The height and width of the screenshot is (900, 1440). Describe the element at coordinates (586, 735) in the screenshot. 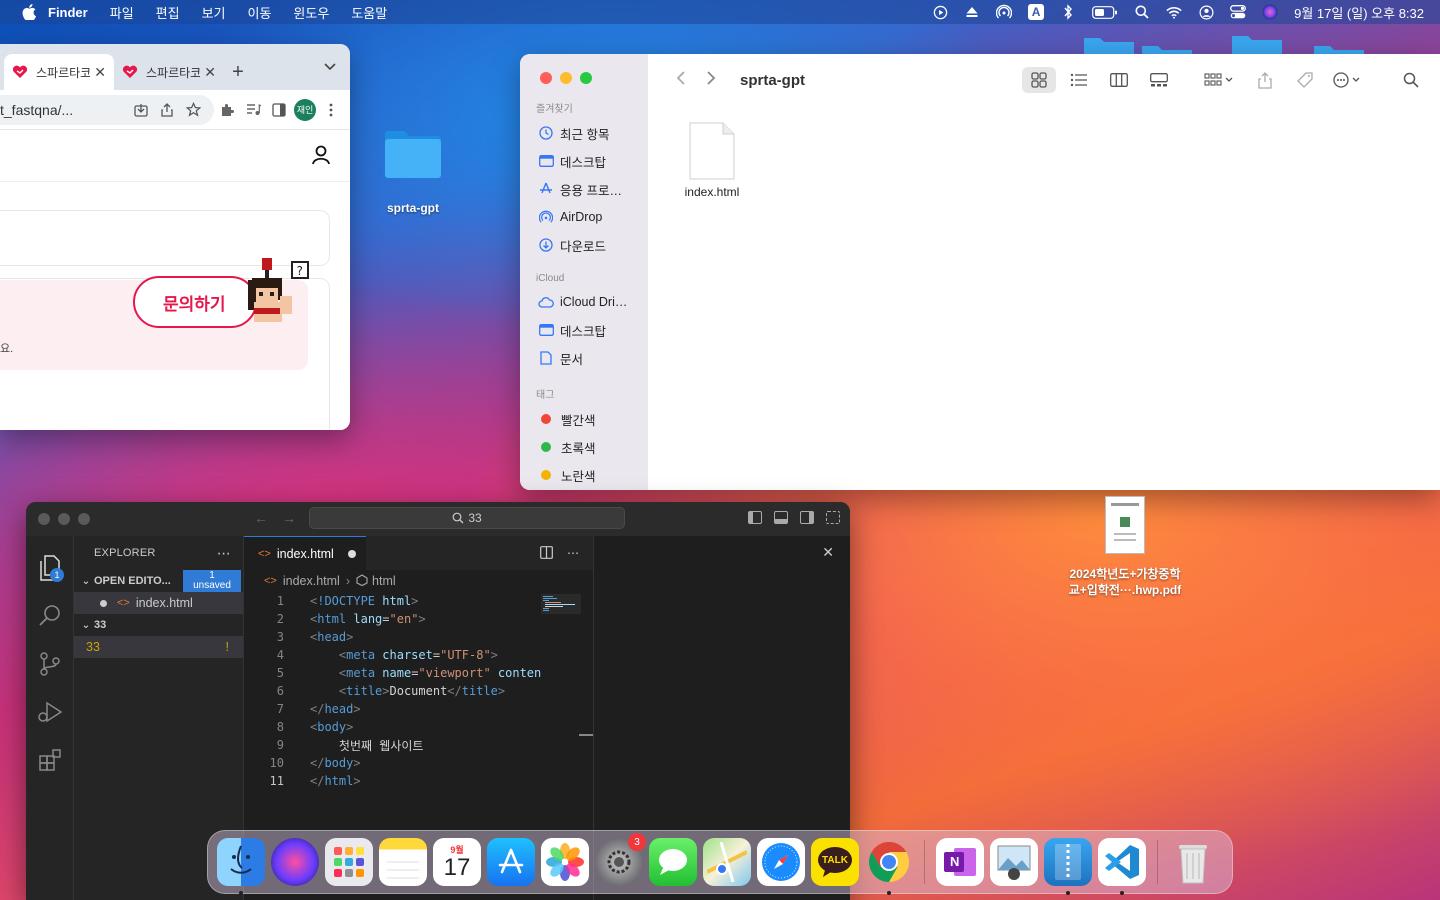

I see `scrollbar-marker` at that location.